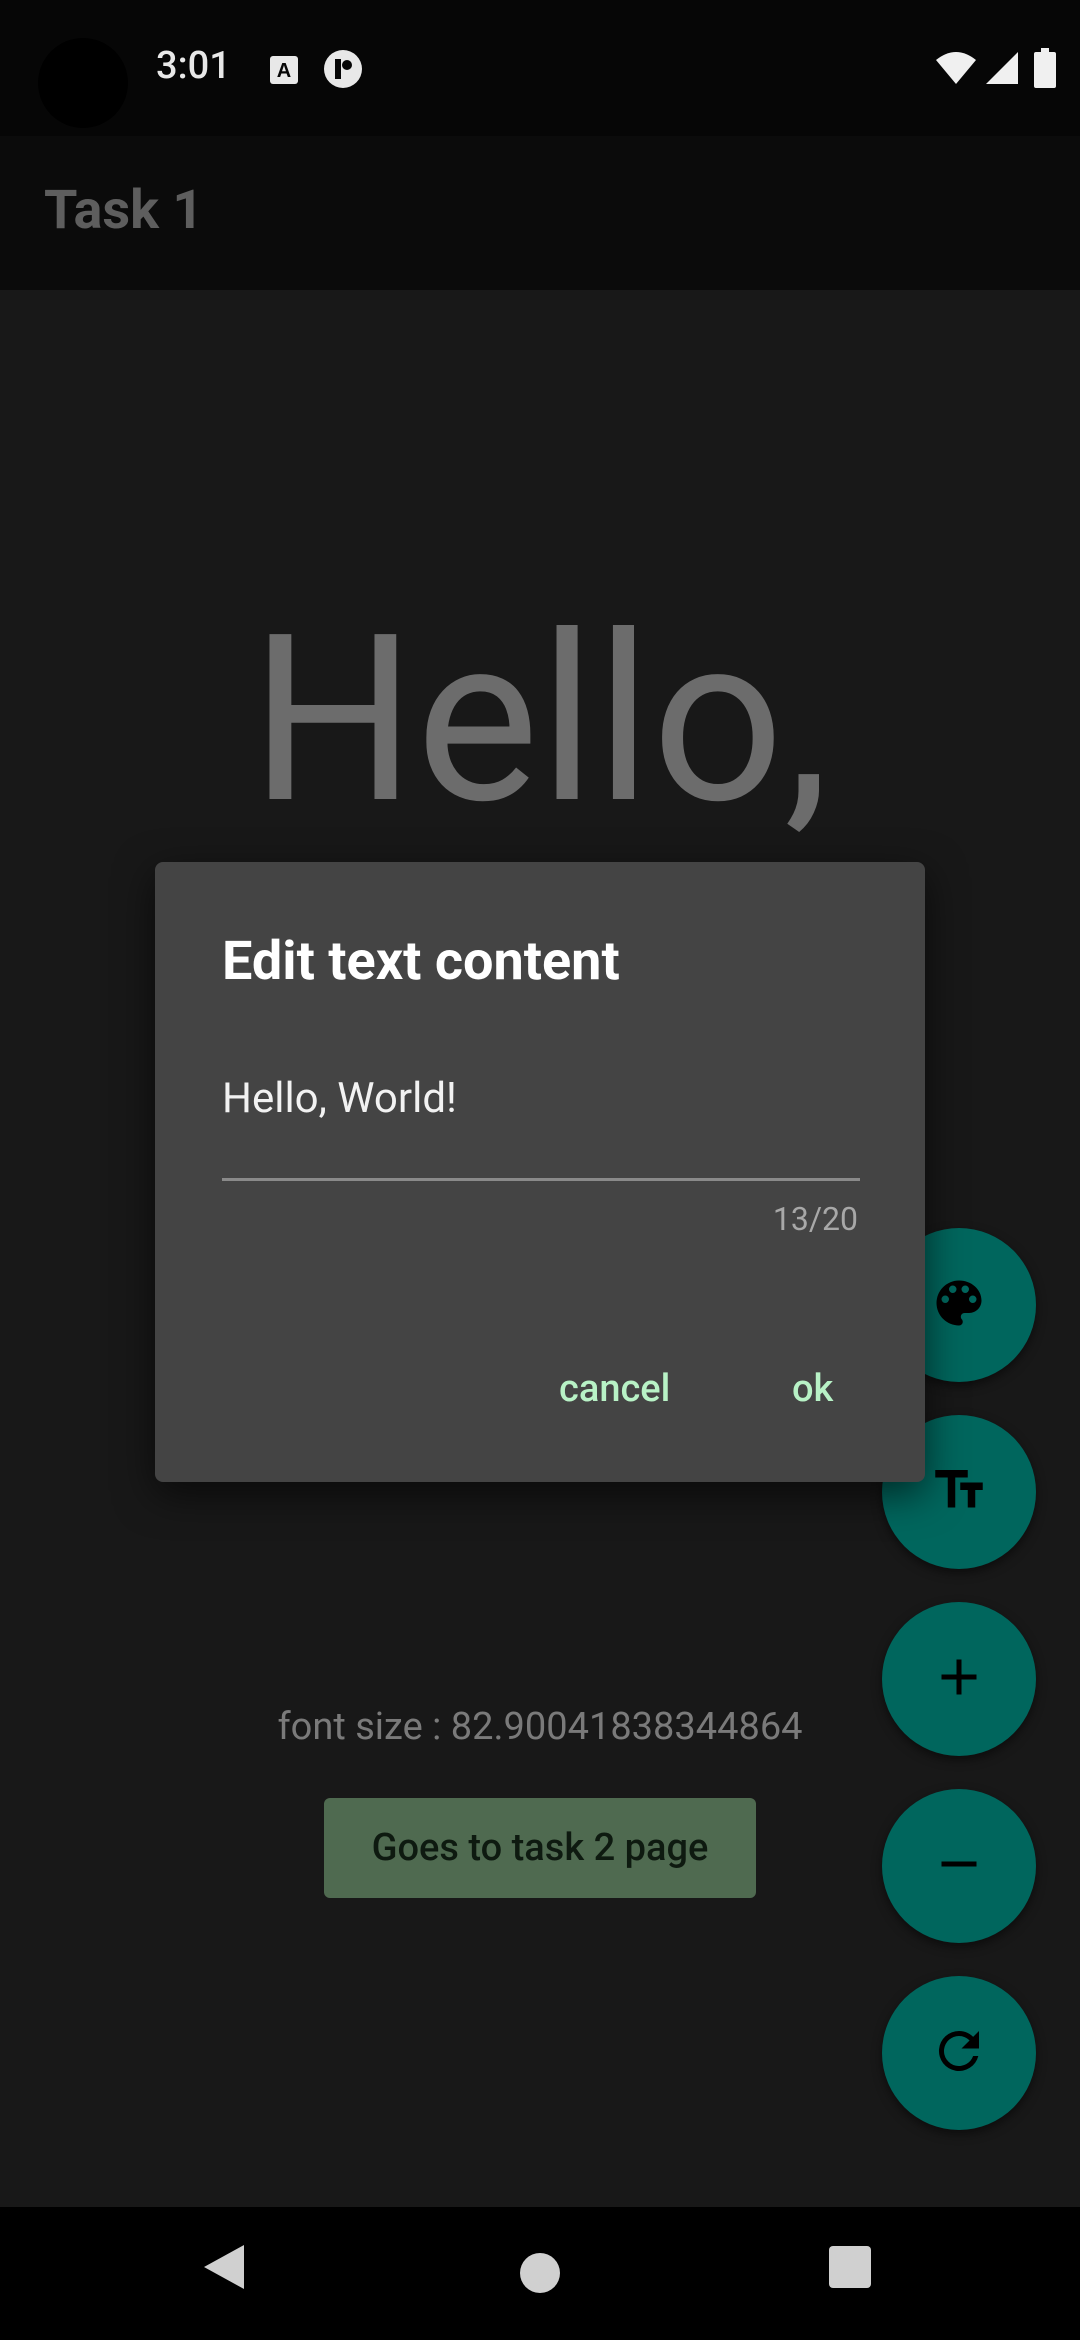 The image size is (1080, 2340). I want to click on wifi-icon, so click(956, 70).